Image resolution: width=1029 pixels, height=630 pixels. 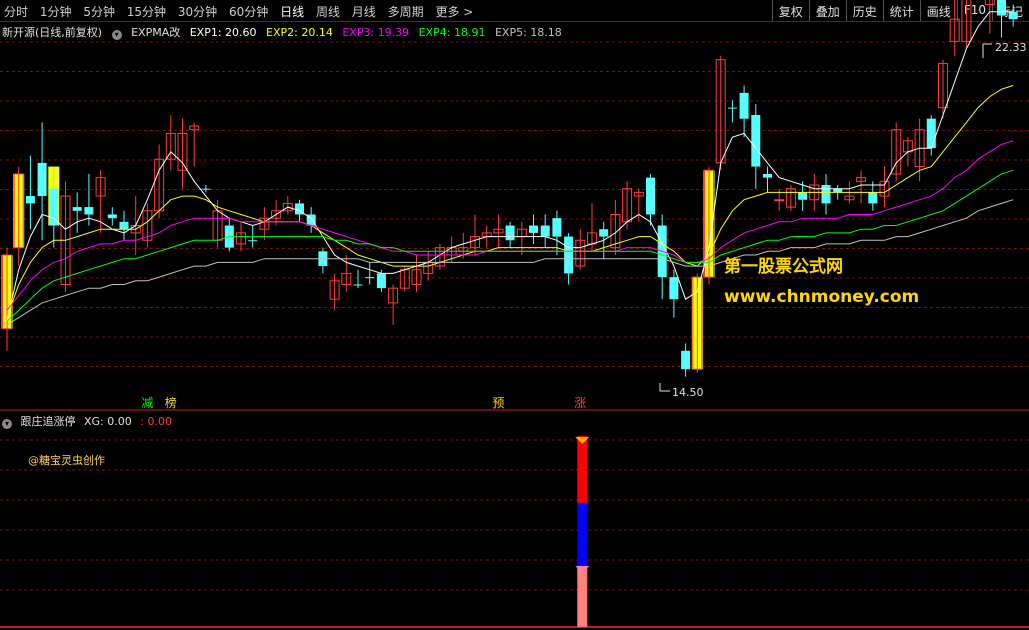 I want to click on high-price-label: 22.33, so click(x=1011, y=47).